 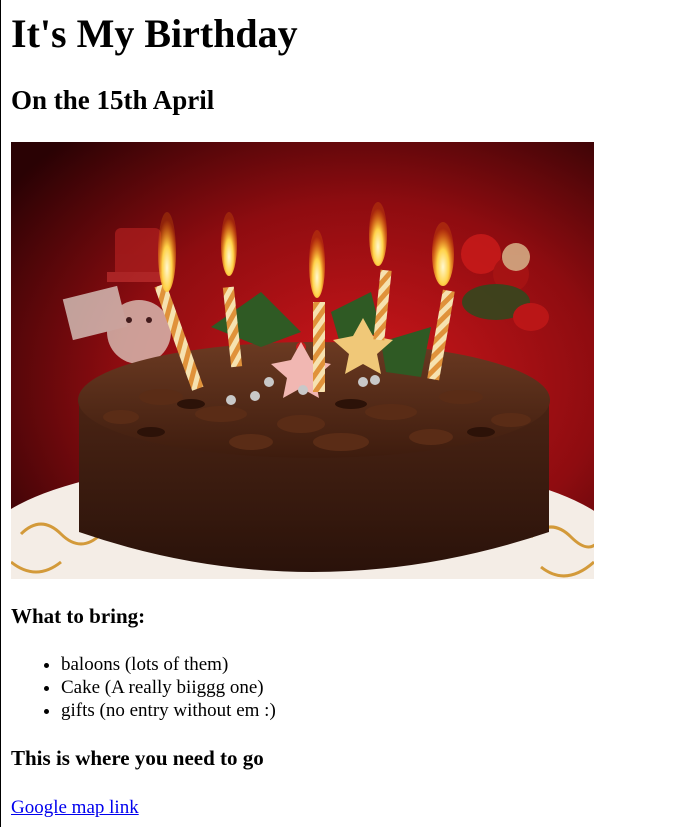 I want to click on page-title: It's My Birthday, so click(x=154, y=33).